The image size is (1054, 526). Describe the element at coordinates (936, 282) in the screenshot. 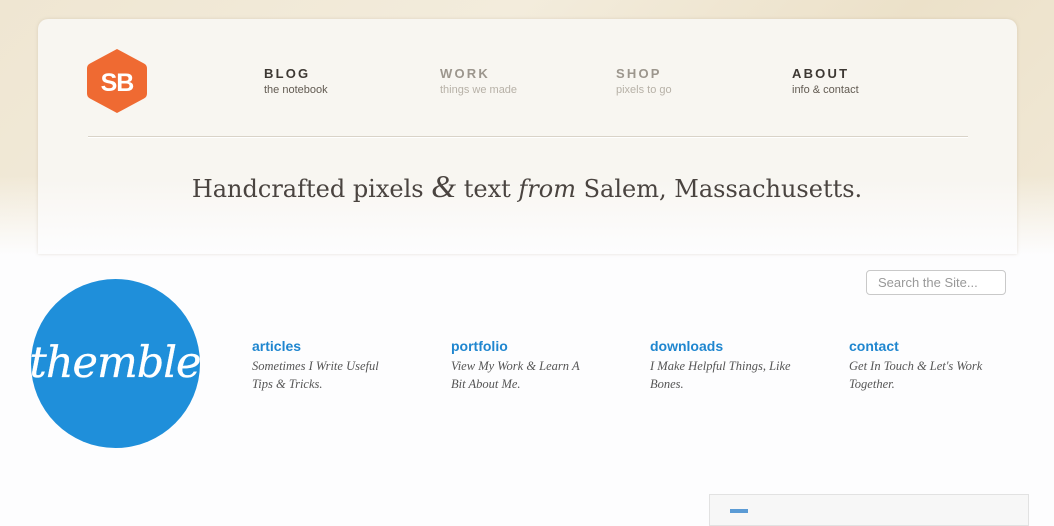

I see `search-input` at that location.